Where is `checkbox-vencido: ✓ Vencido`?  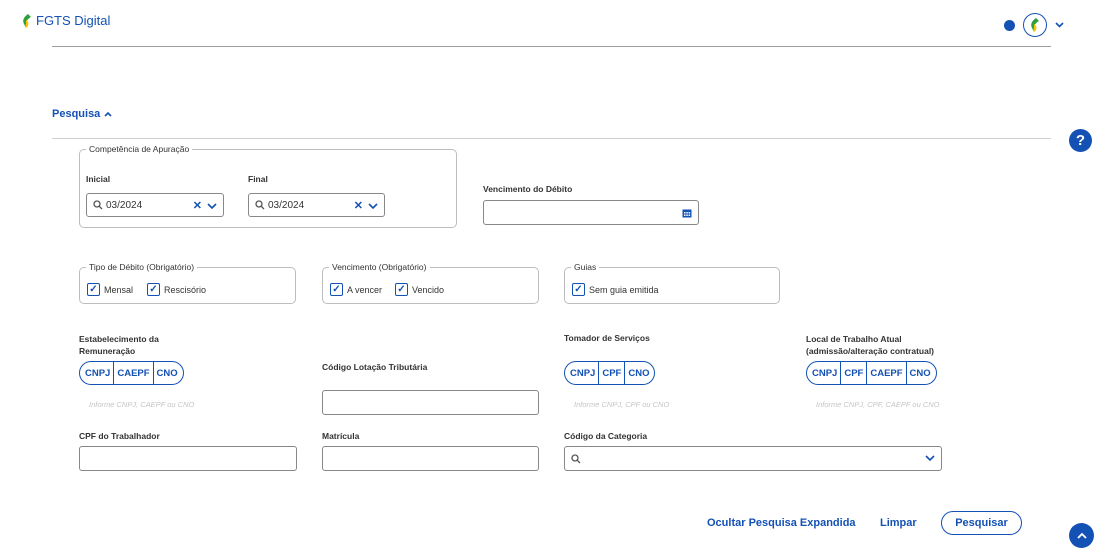
checkbox-vencido: ✓ Vencido is located at coordinates (419, 289).